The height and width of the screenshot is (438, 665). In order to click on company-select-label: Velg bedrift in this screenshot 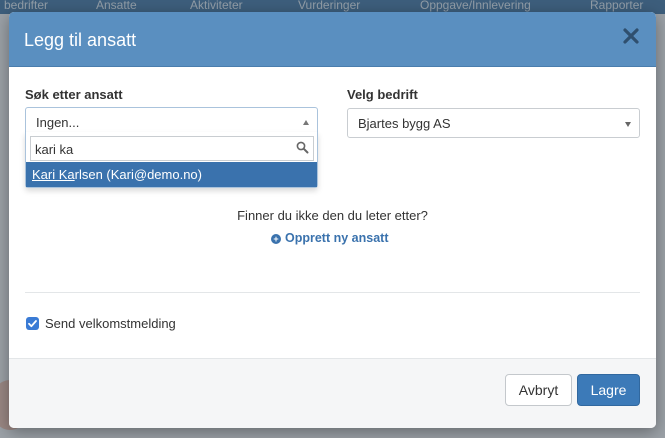, I will do `click(382, 94)`.